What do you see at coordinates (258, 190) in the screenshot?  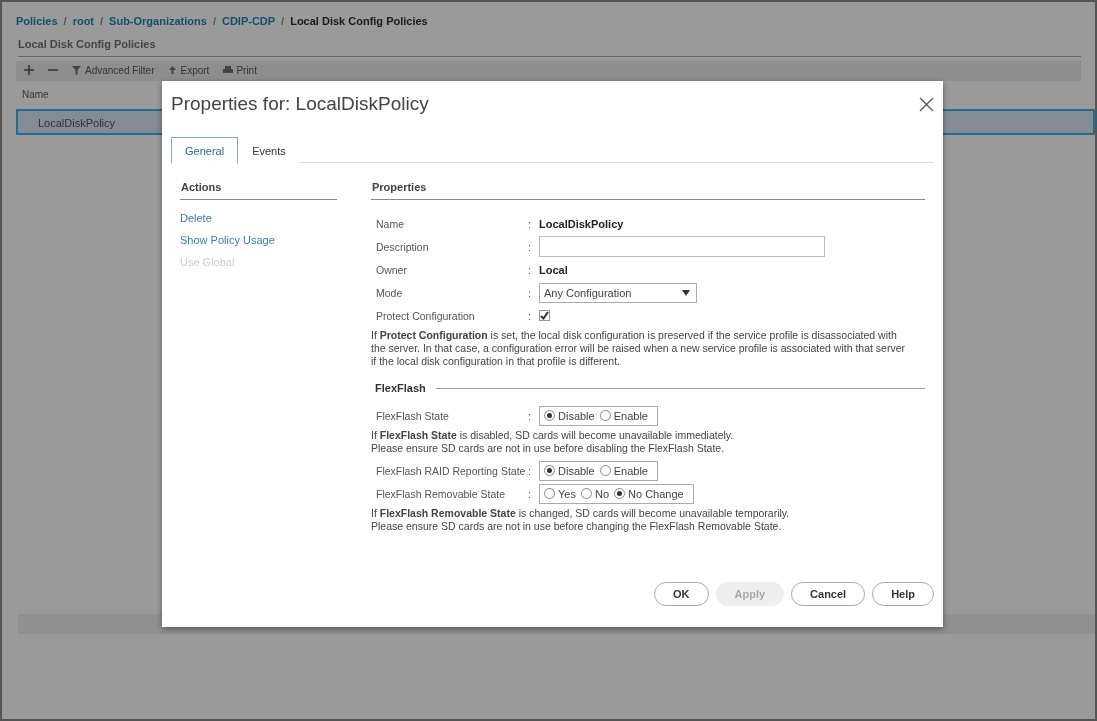 I see `section-title: Actions` at bounding box center [258, 190].